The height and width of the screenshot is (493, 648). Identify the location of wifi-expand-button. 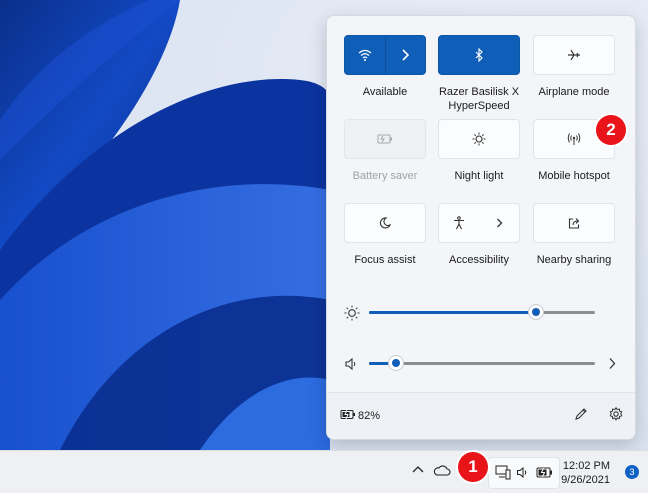
(405, 55).